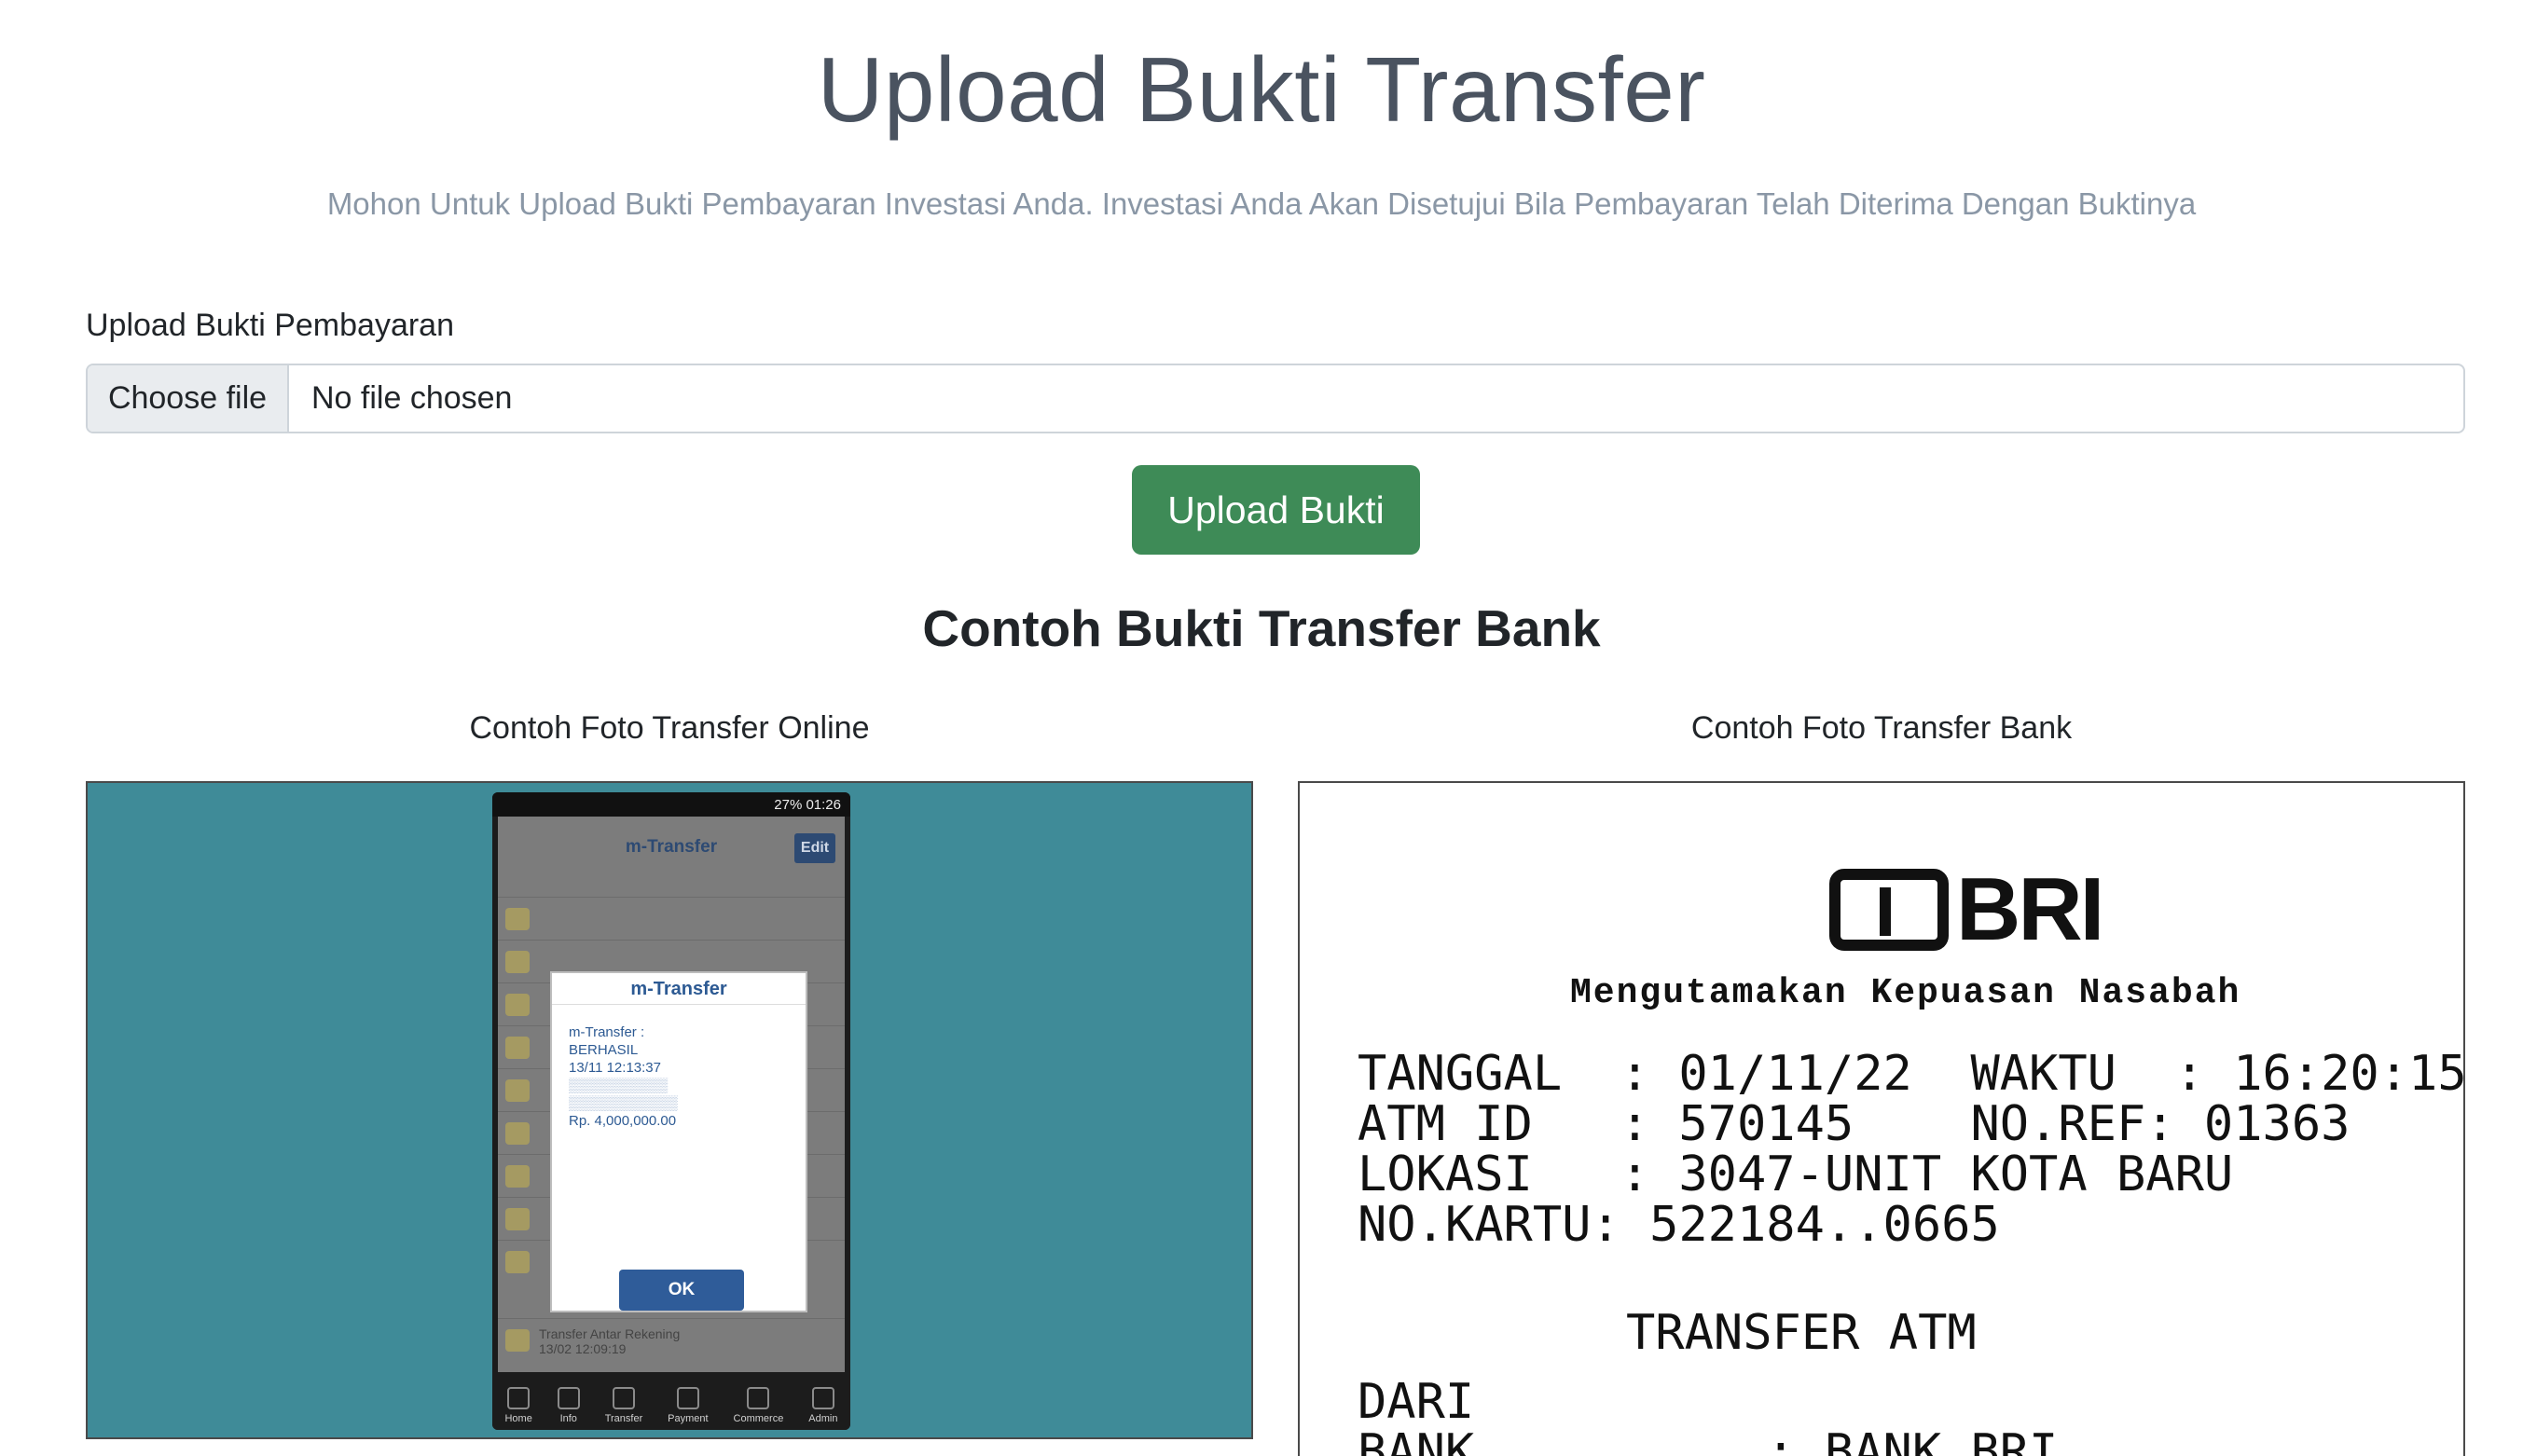 The width and height of the screenshot is (2523, 1456). I want to click on receipt-line-atm-id: ATM ID : 570145 NO.REF: 01363, so click(1854, 1124).